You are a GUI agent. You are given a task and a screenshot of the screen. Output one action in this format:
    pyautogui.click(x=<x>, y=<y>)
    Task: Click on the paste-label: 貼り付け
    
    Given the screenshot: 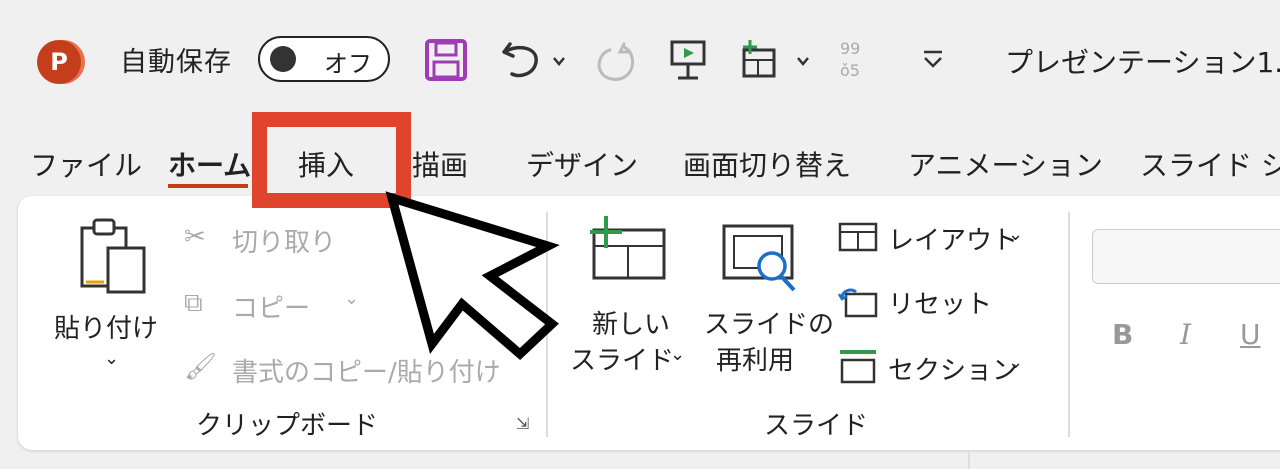 What is the action you would take?
    pyautogui.click(x=106, y=326)
    